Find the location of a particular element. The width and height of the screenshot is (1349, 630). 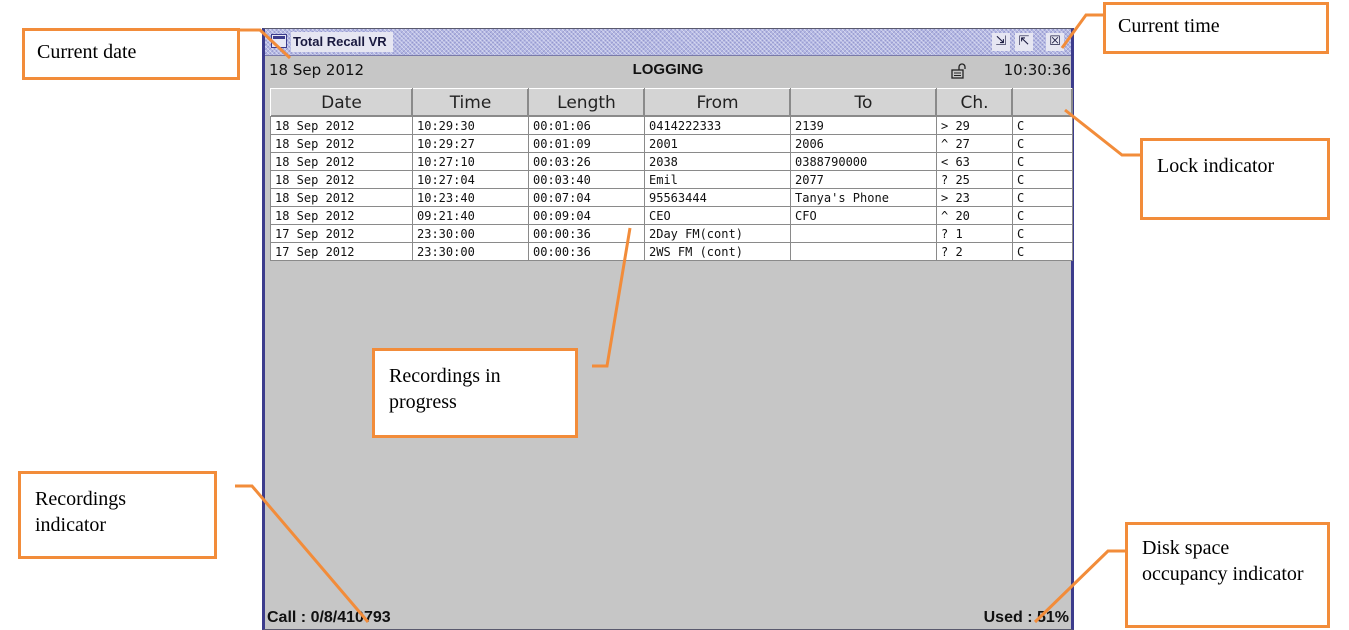

cell-from: 2038 is located at coordinates (717, 161).